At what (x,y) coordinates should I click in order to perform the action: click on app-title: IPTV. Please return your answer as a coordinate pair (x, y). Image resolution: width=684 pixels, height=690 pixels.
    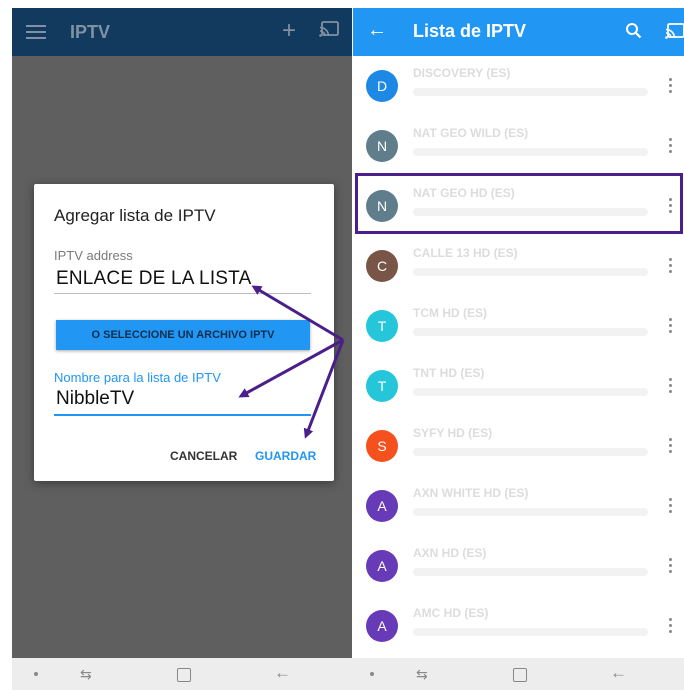
    Looking at the image, I should click on (90, 32).